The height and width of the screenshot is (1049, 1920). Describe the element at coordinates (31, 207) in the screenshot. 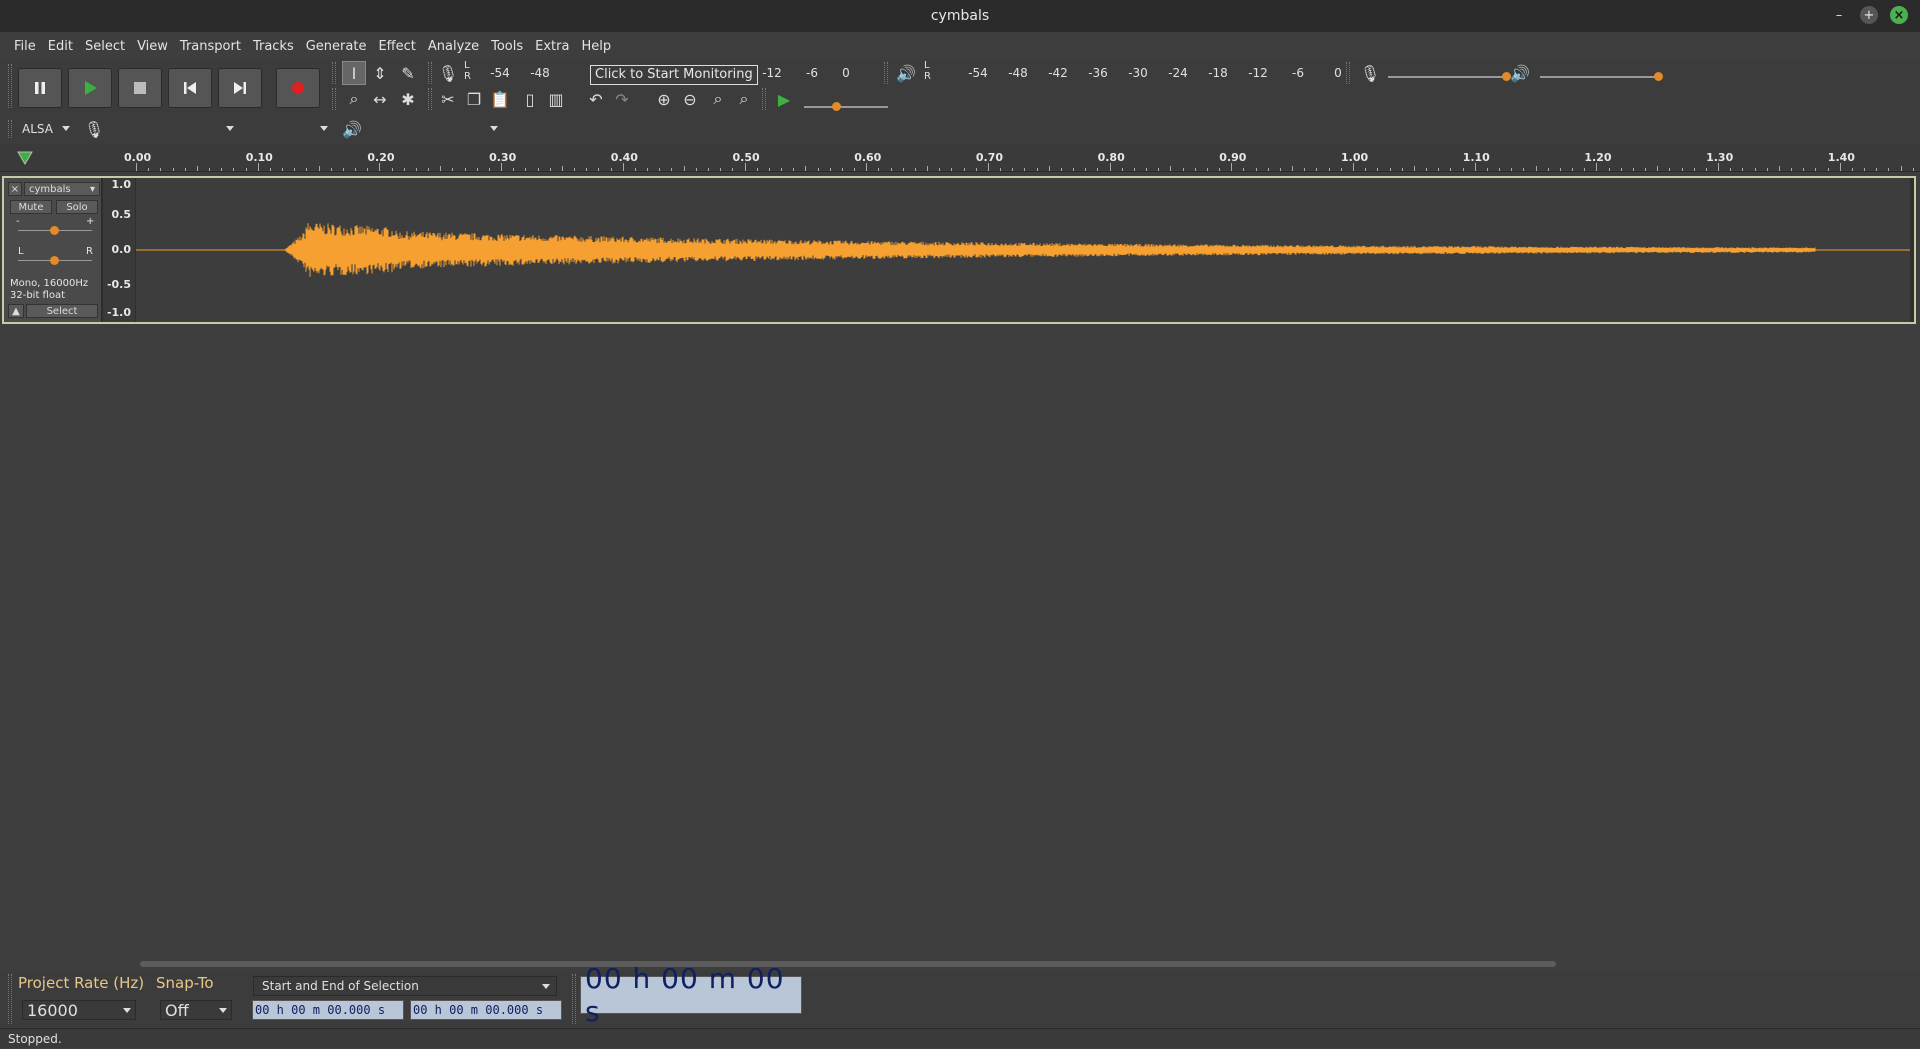

I see `mute-button: Mute` at that location.